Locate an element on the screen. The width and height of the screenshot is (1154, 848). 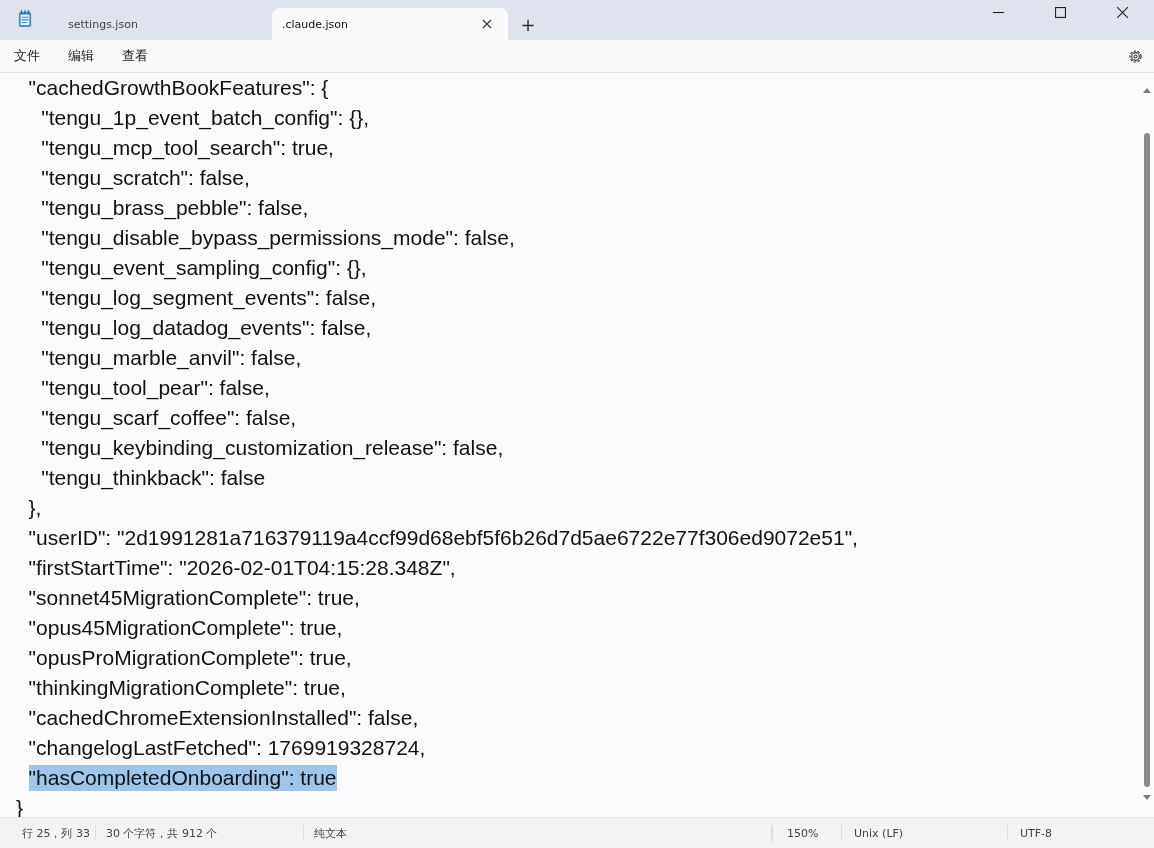
code-line: "opusProMigrationComplete": true, is located at coordinates (190, 658).